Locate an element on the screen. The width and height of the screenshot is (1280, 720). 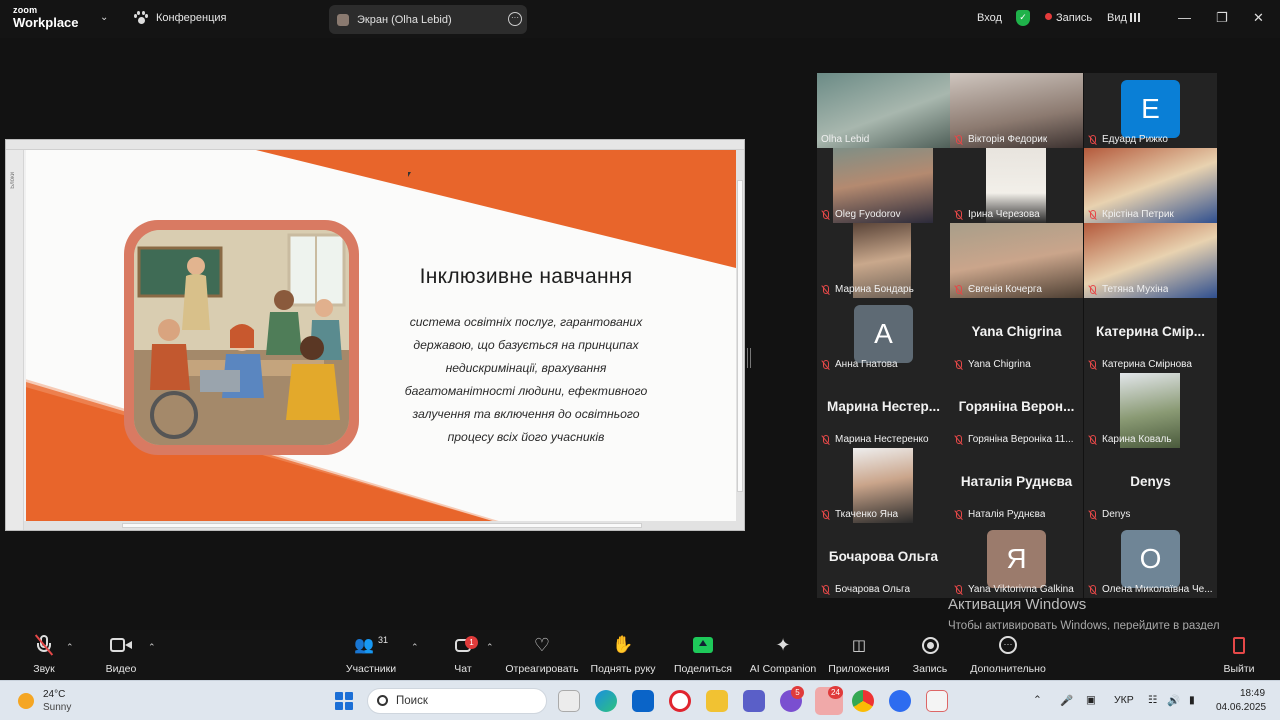
shield-check-icon: ✓ is located at coordinates (1023, 18).